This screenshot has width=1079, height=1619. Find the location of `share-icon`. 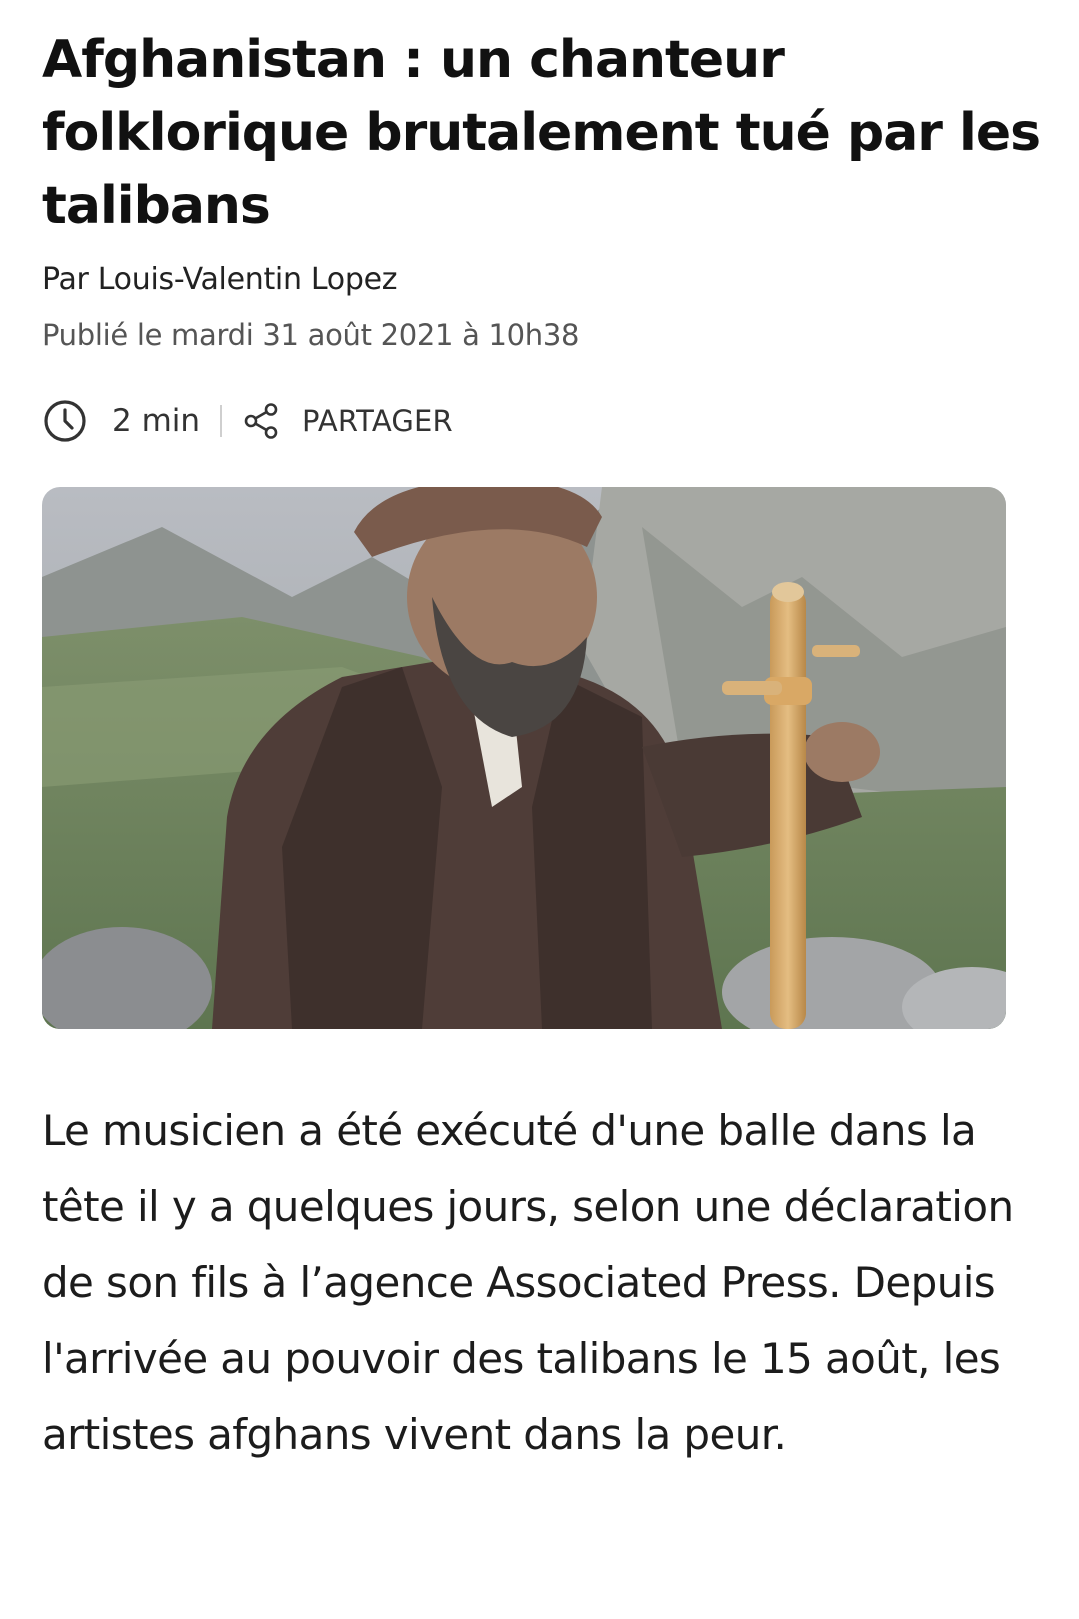

share-icon is located at coordinates (261, 421).